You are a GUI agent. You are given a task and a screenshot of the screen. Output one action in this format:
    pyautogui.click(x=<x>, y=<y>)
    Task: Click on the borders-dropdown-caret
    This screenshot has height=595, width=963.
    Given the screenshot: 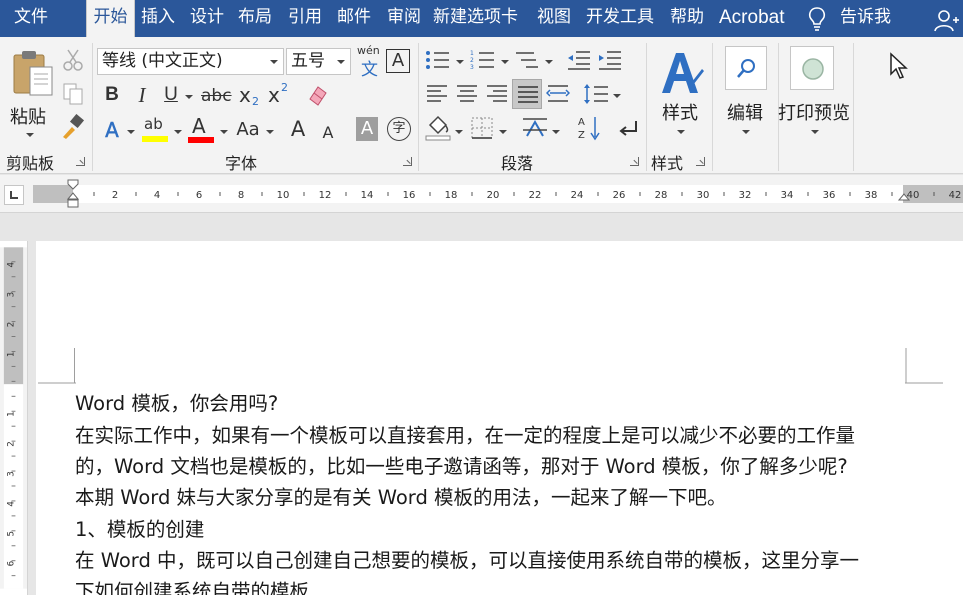 What is the action you would take?
    pyautogui.click(x=503, y=132)
    